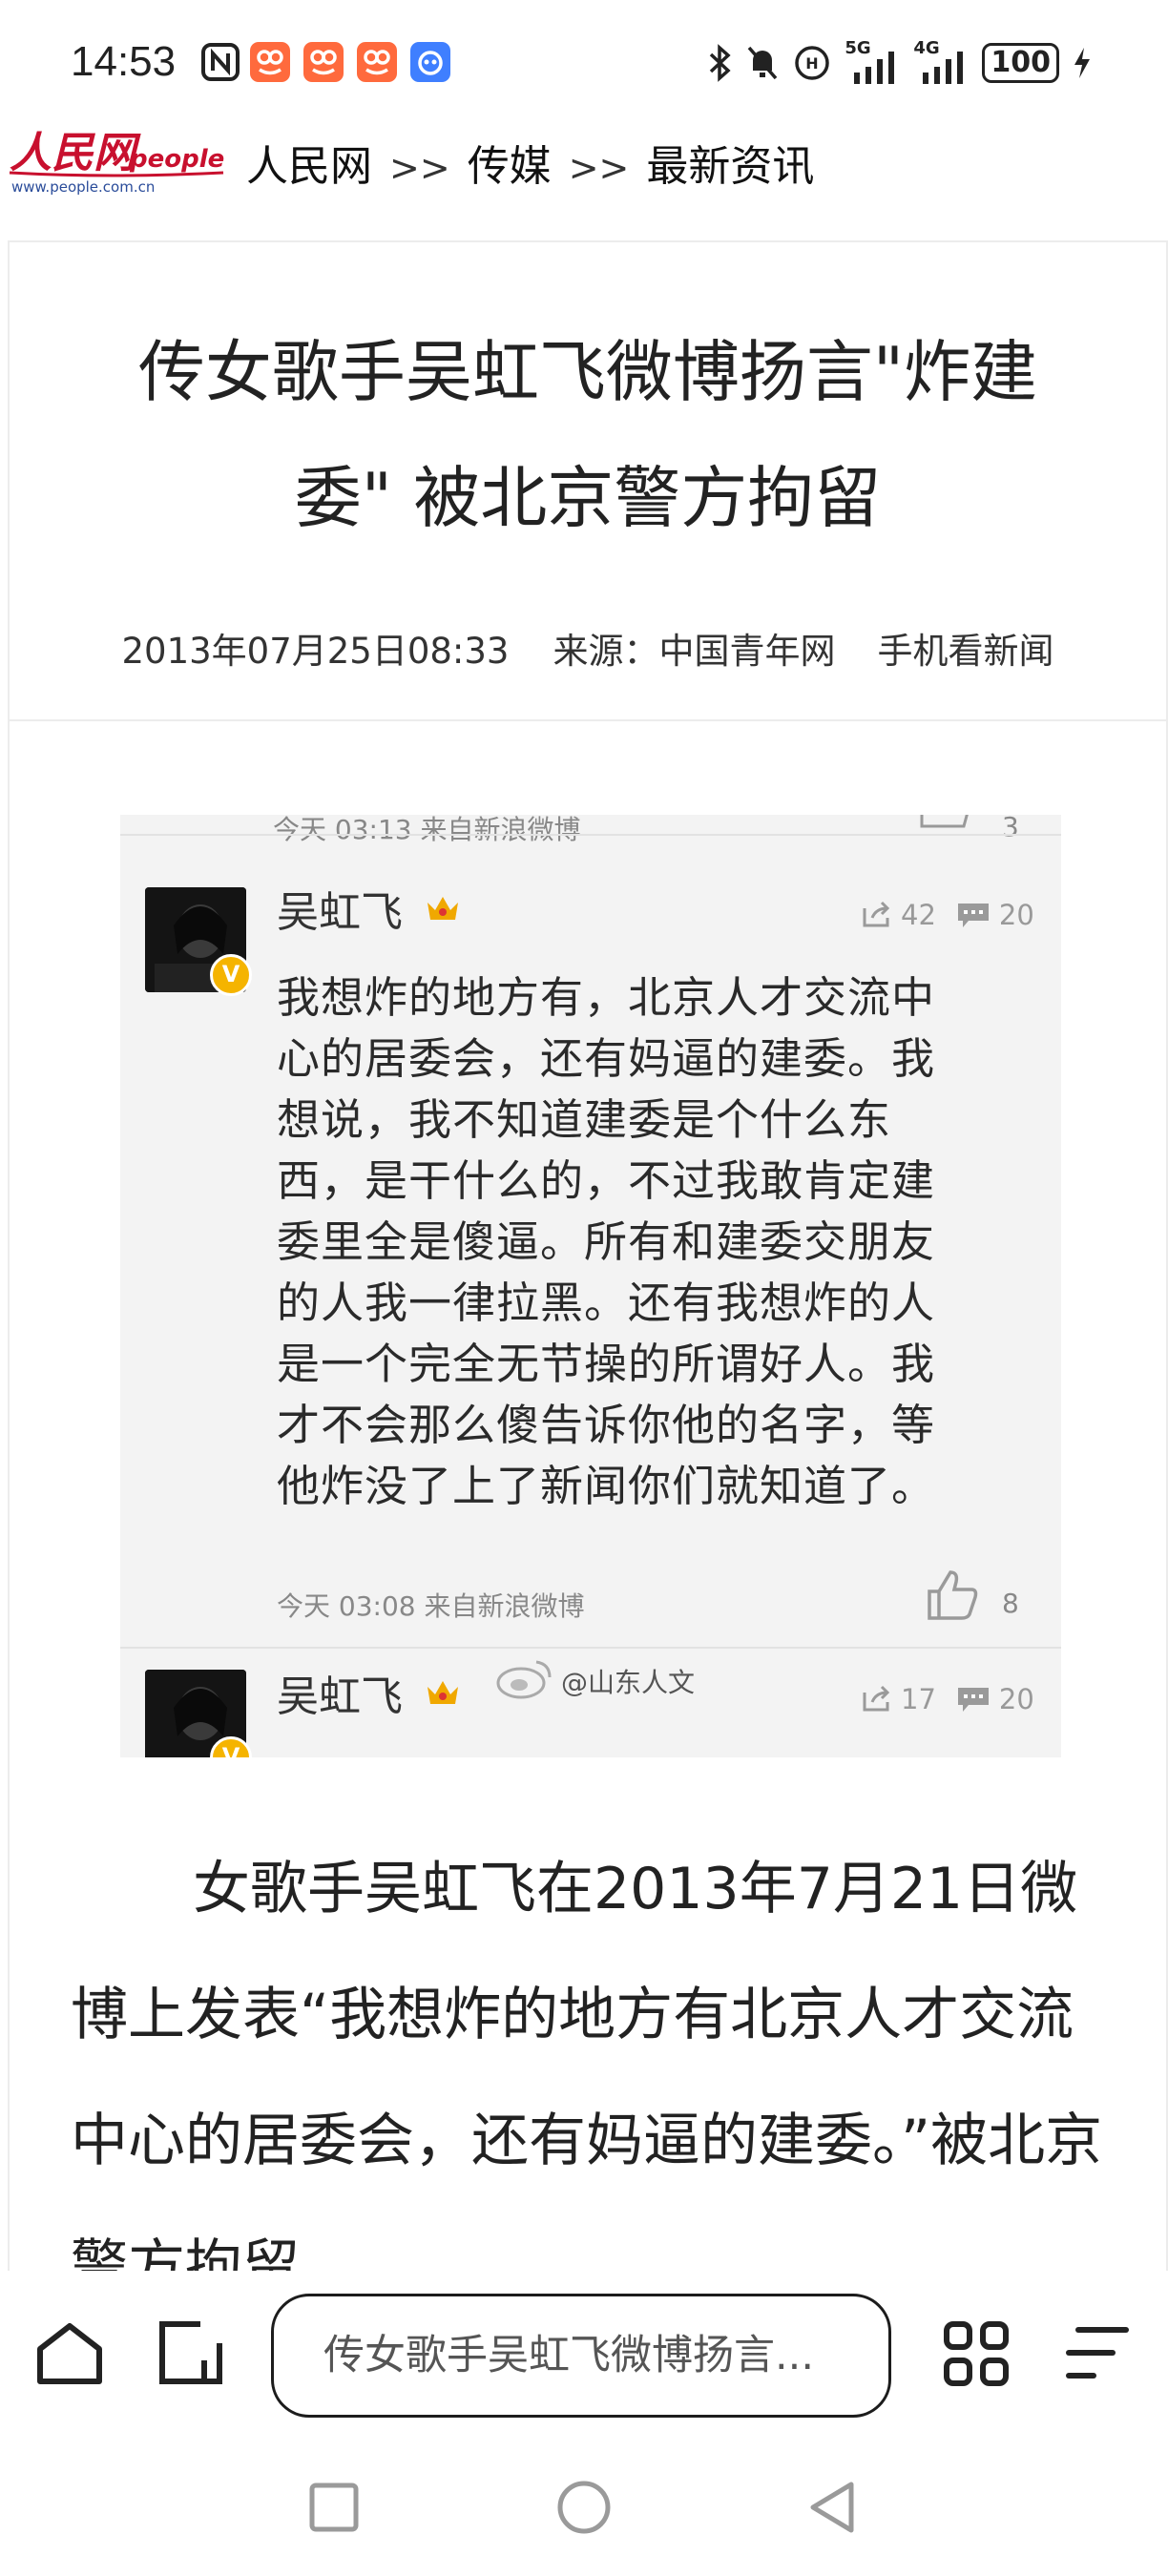 This screenshot has height=2576, width=1168. Describe the element at coordinates (1011, 828) in the screenshot. I see `like-count: 3` at that location.